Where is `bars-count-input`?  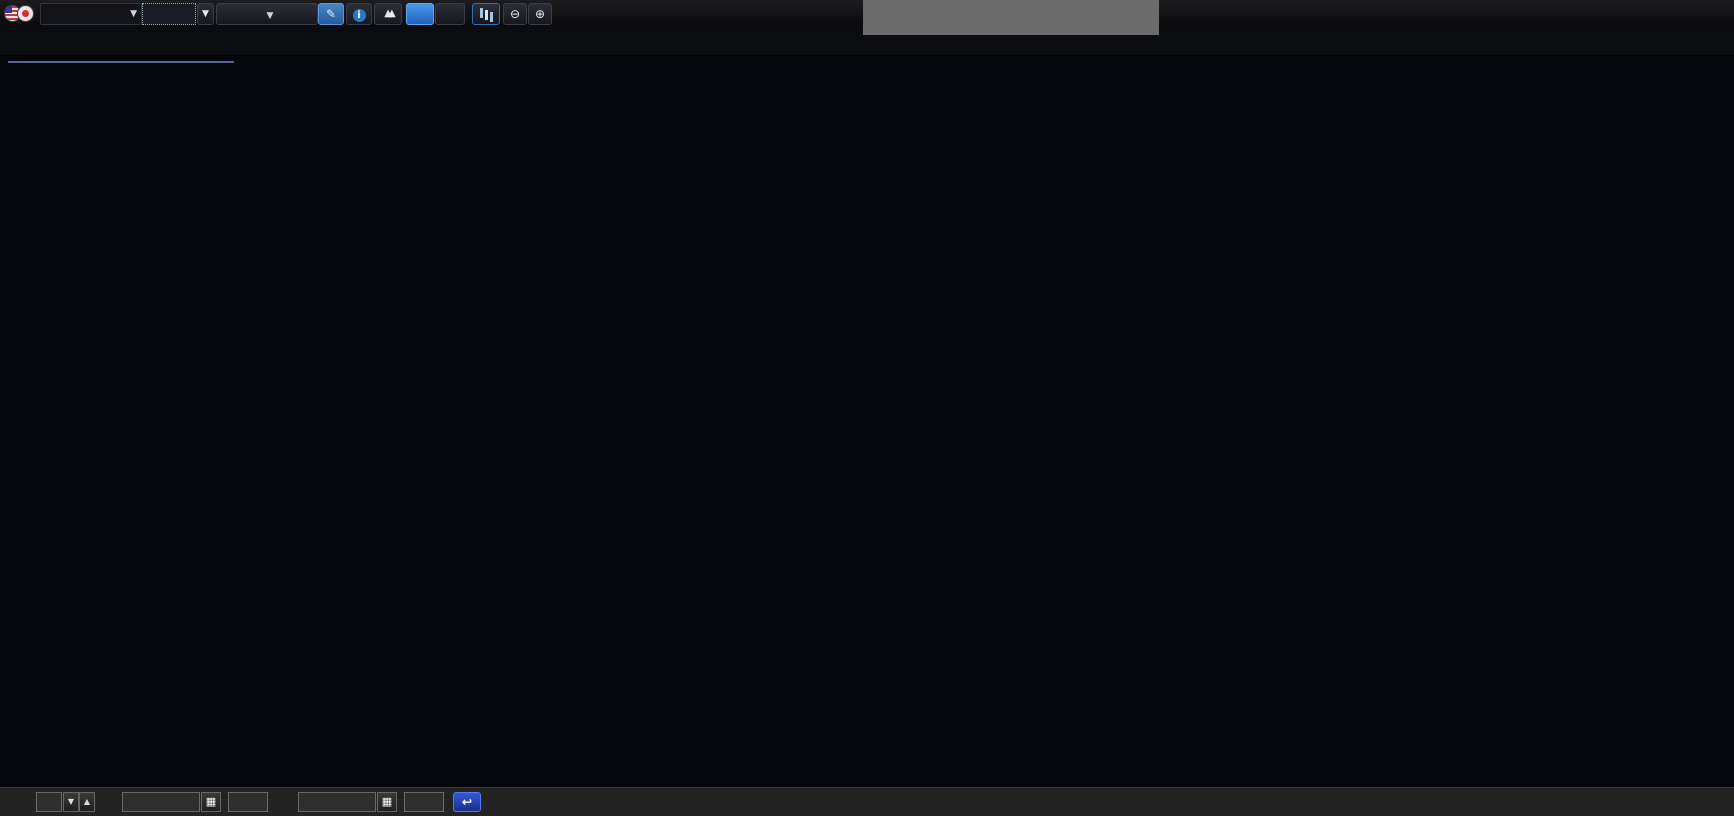 bars-count-input is located at coordinates (49, 802).